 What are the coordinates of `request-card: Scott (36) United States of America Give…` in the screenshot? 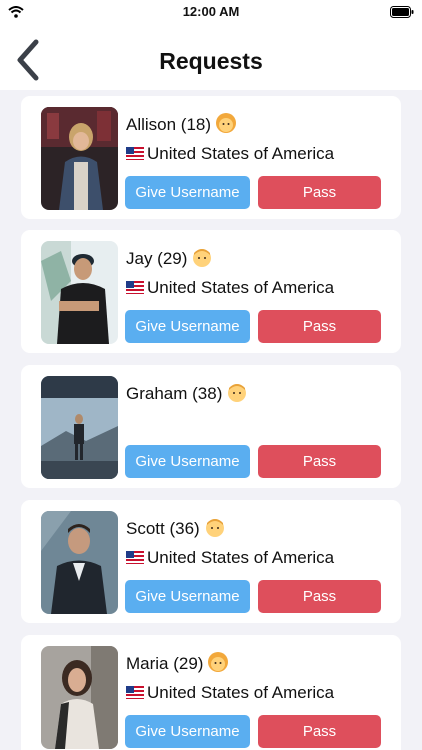 It's located at (211, 561).